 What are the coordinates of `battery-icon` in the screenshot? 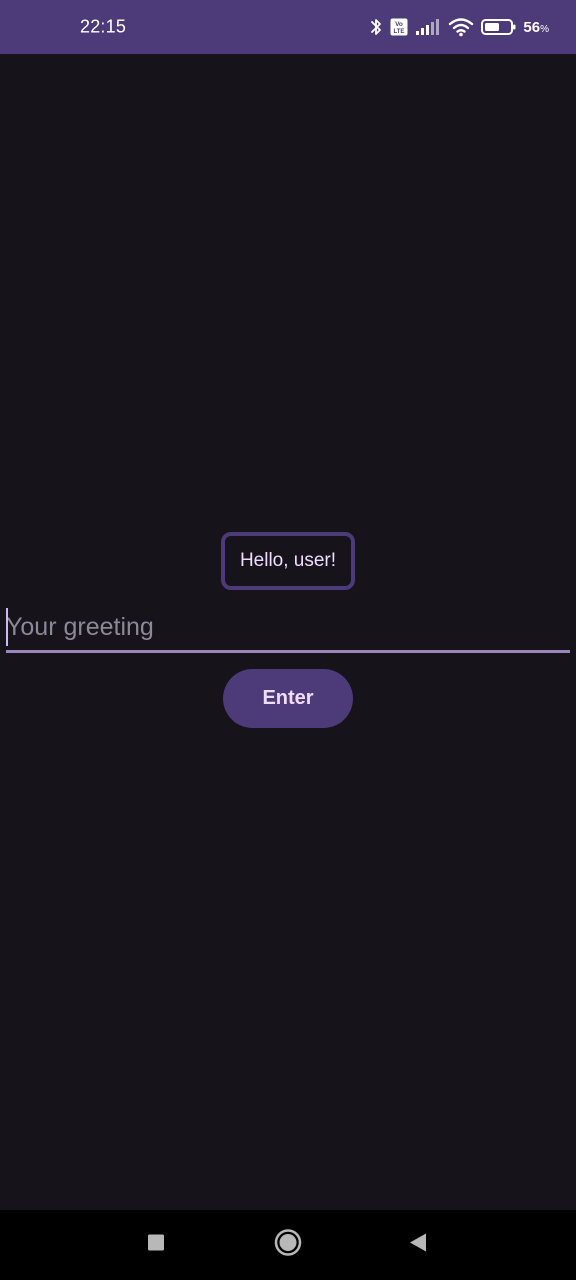 It's located at (499, 27).